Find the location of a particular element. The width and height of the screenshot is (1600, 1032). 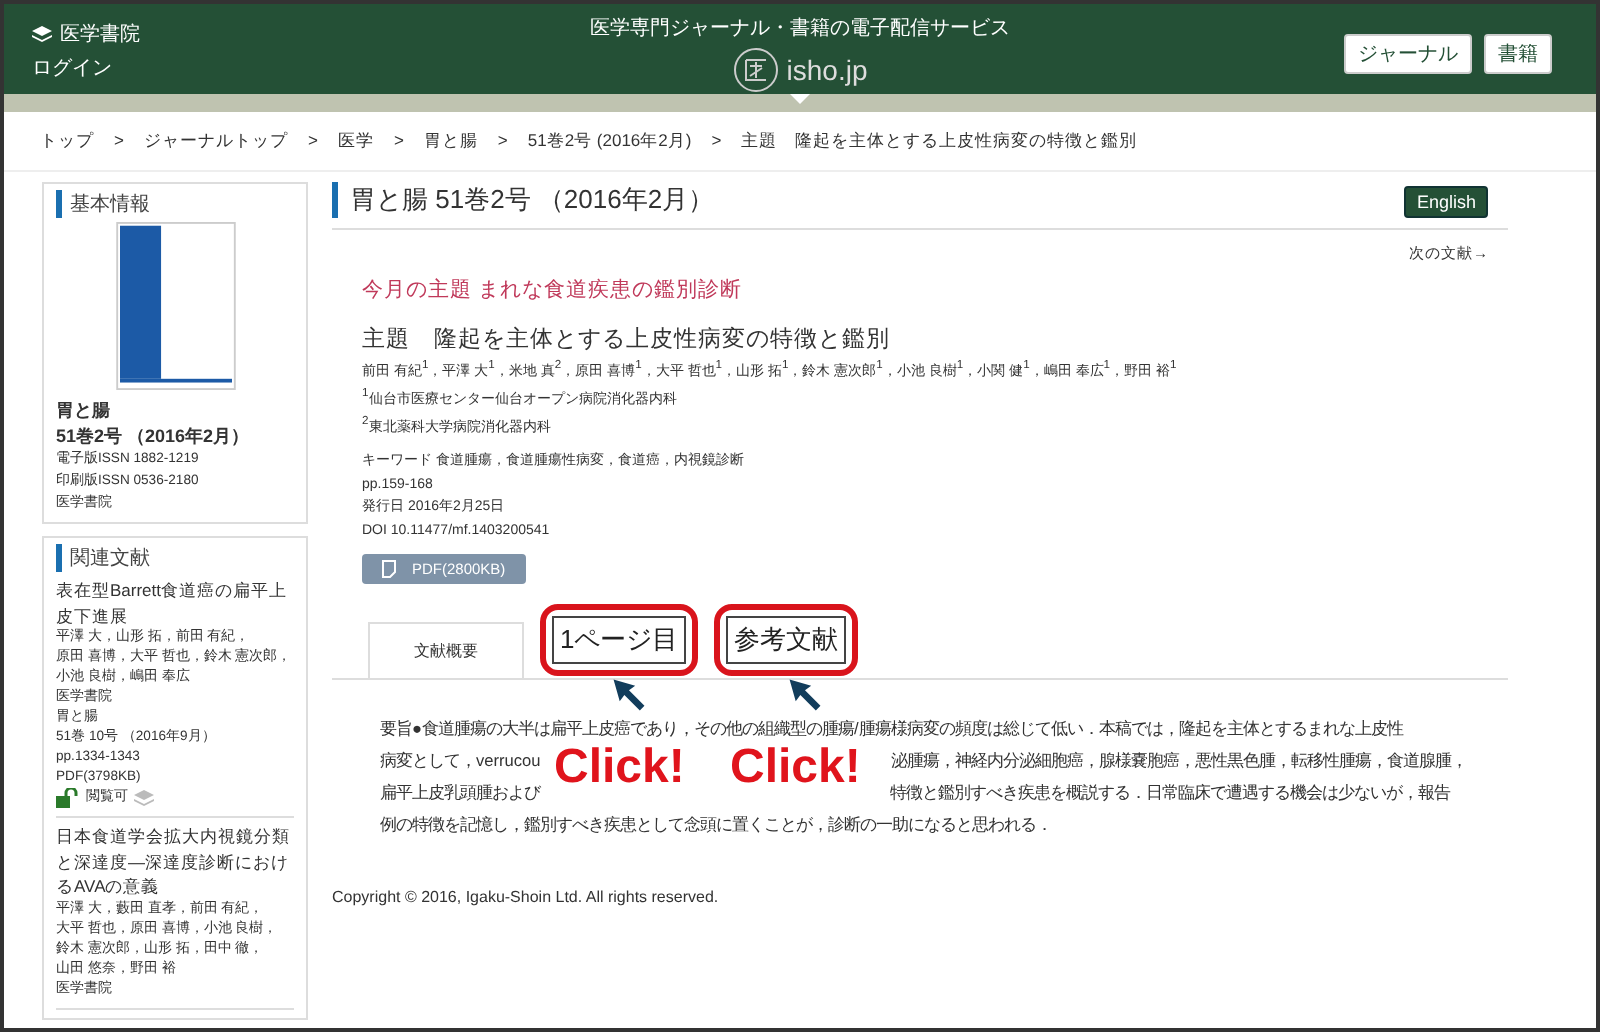

related-article-link: 表在型Barrett食道癌の扁平上皮下進展 is located at coordinates (175, 603).